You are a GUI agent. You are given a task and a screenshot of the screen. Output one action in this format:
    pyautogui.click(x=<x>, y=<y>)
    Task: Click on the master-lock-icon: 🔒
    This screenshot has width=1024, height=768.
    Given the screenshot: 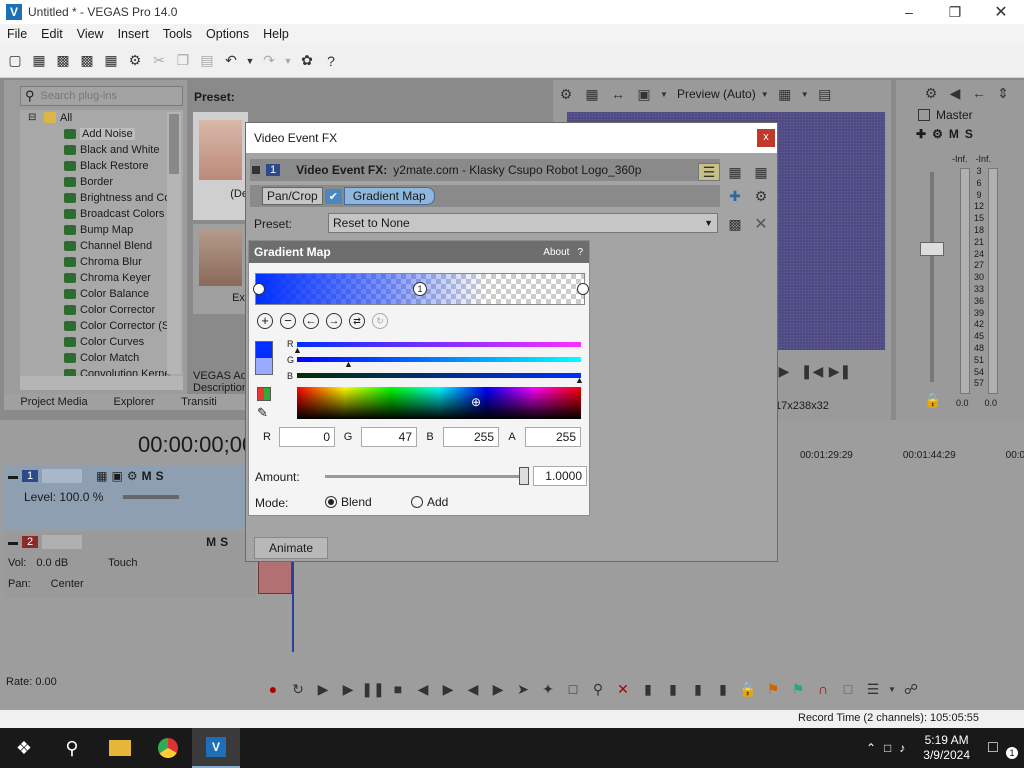 What is the action you would take?
    pyautogui.click(x=932, y=400)
    